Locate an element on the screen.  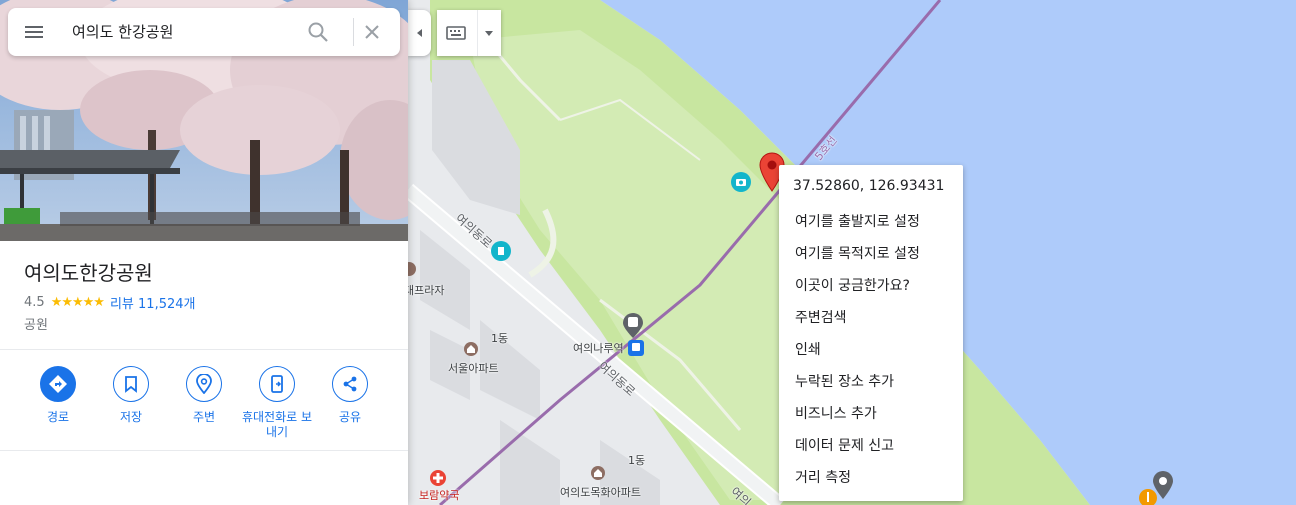
directions-button: 경로 is located at coordinates (58, 395).